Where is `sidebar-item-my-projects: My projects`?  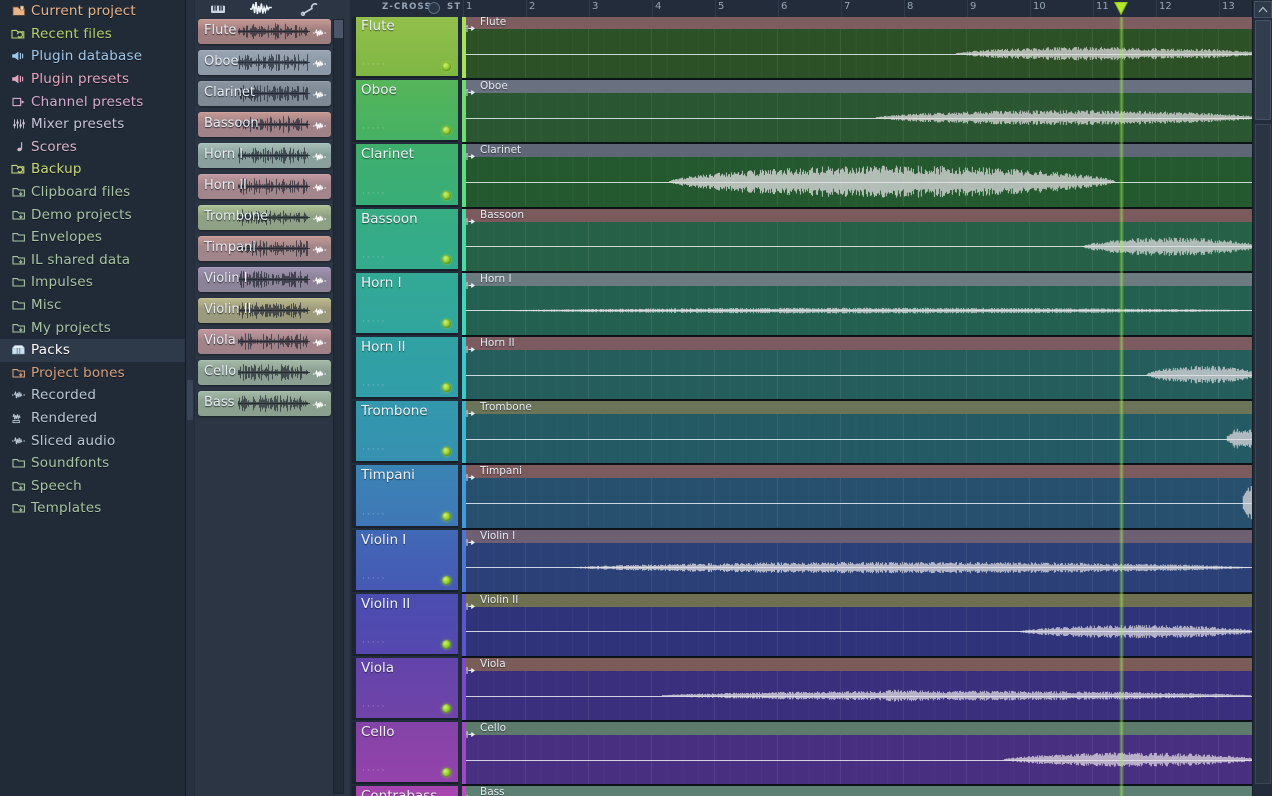
sidebar-item-my-projects: My projects is located at coordinates (92, 327).